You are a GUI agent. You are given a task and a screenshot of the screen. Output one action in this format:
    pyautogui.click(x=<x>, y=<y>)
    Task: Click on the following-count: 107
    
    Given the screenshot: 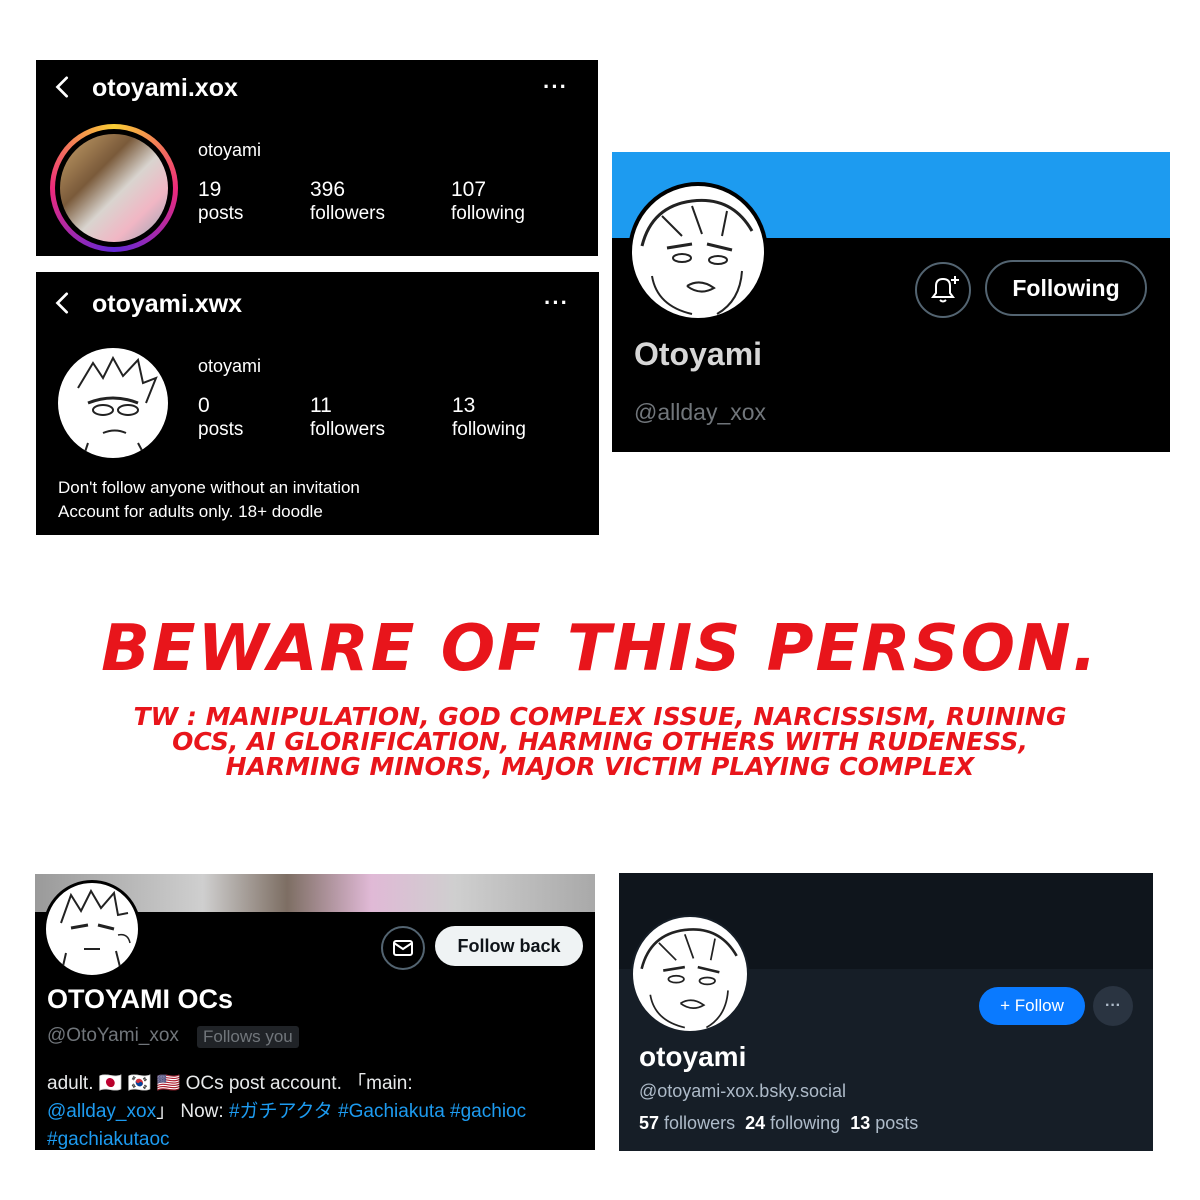 What is the action you would take?
    pyautogui.click(x=469, y=189)
    